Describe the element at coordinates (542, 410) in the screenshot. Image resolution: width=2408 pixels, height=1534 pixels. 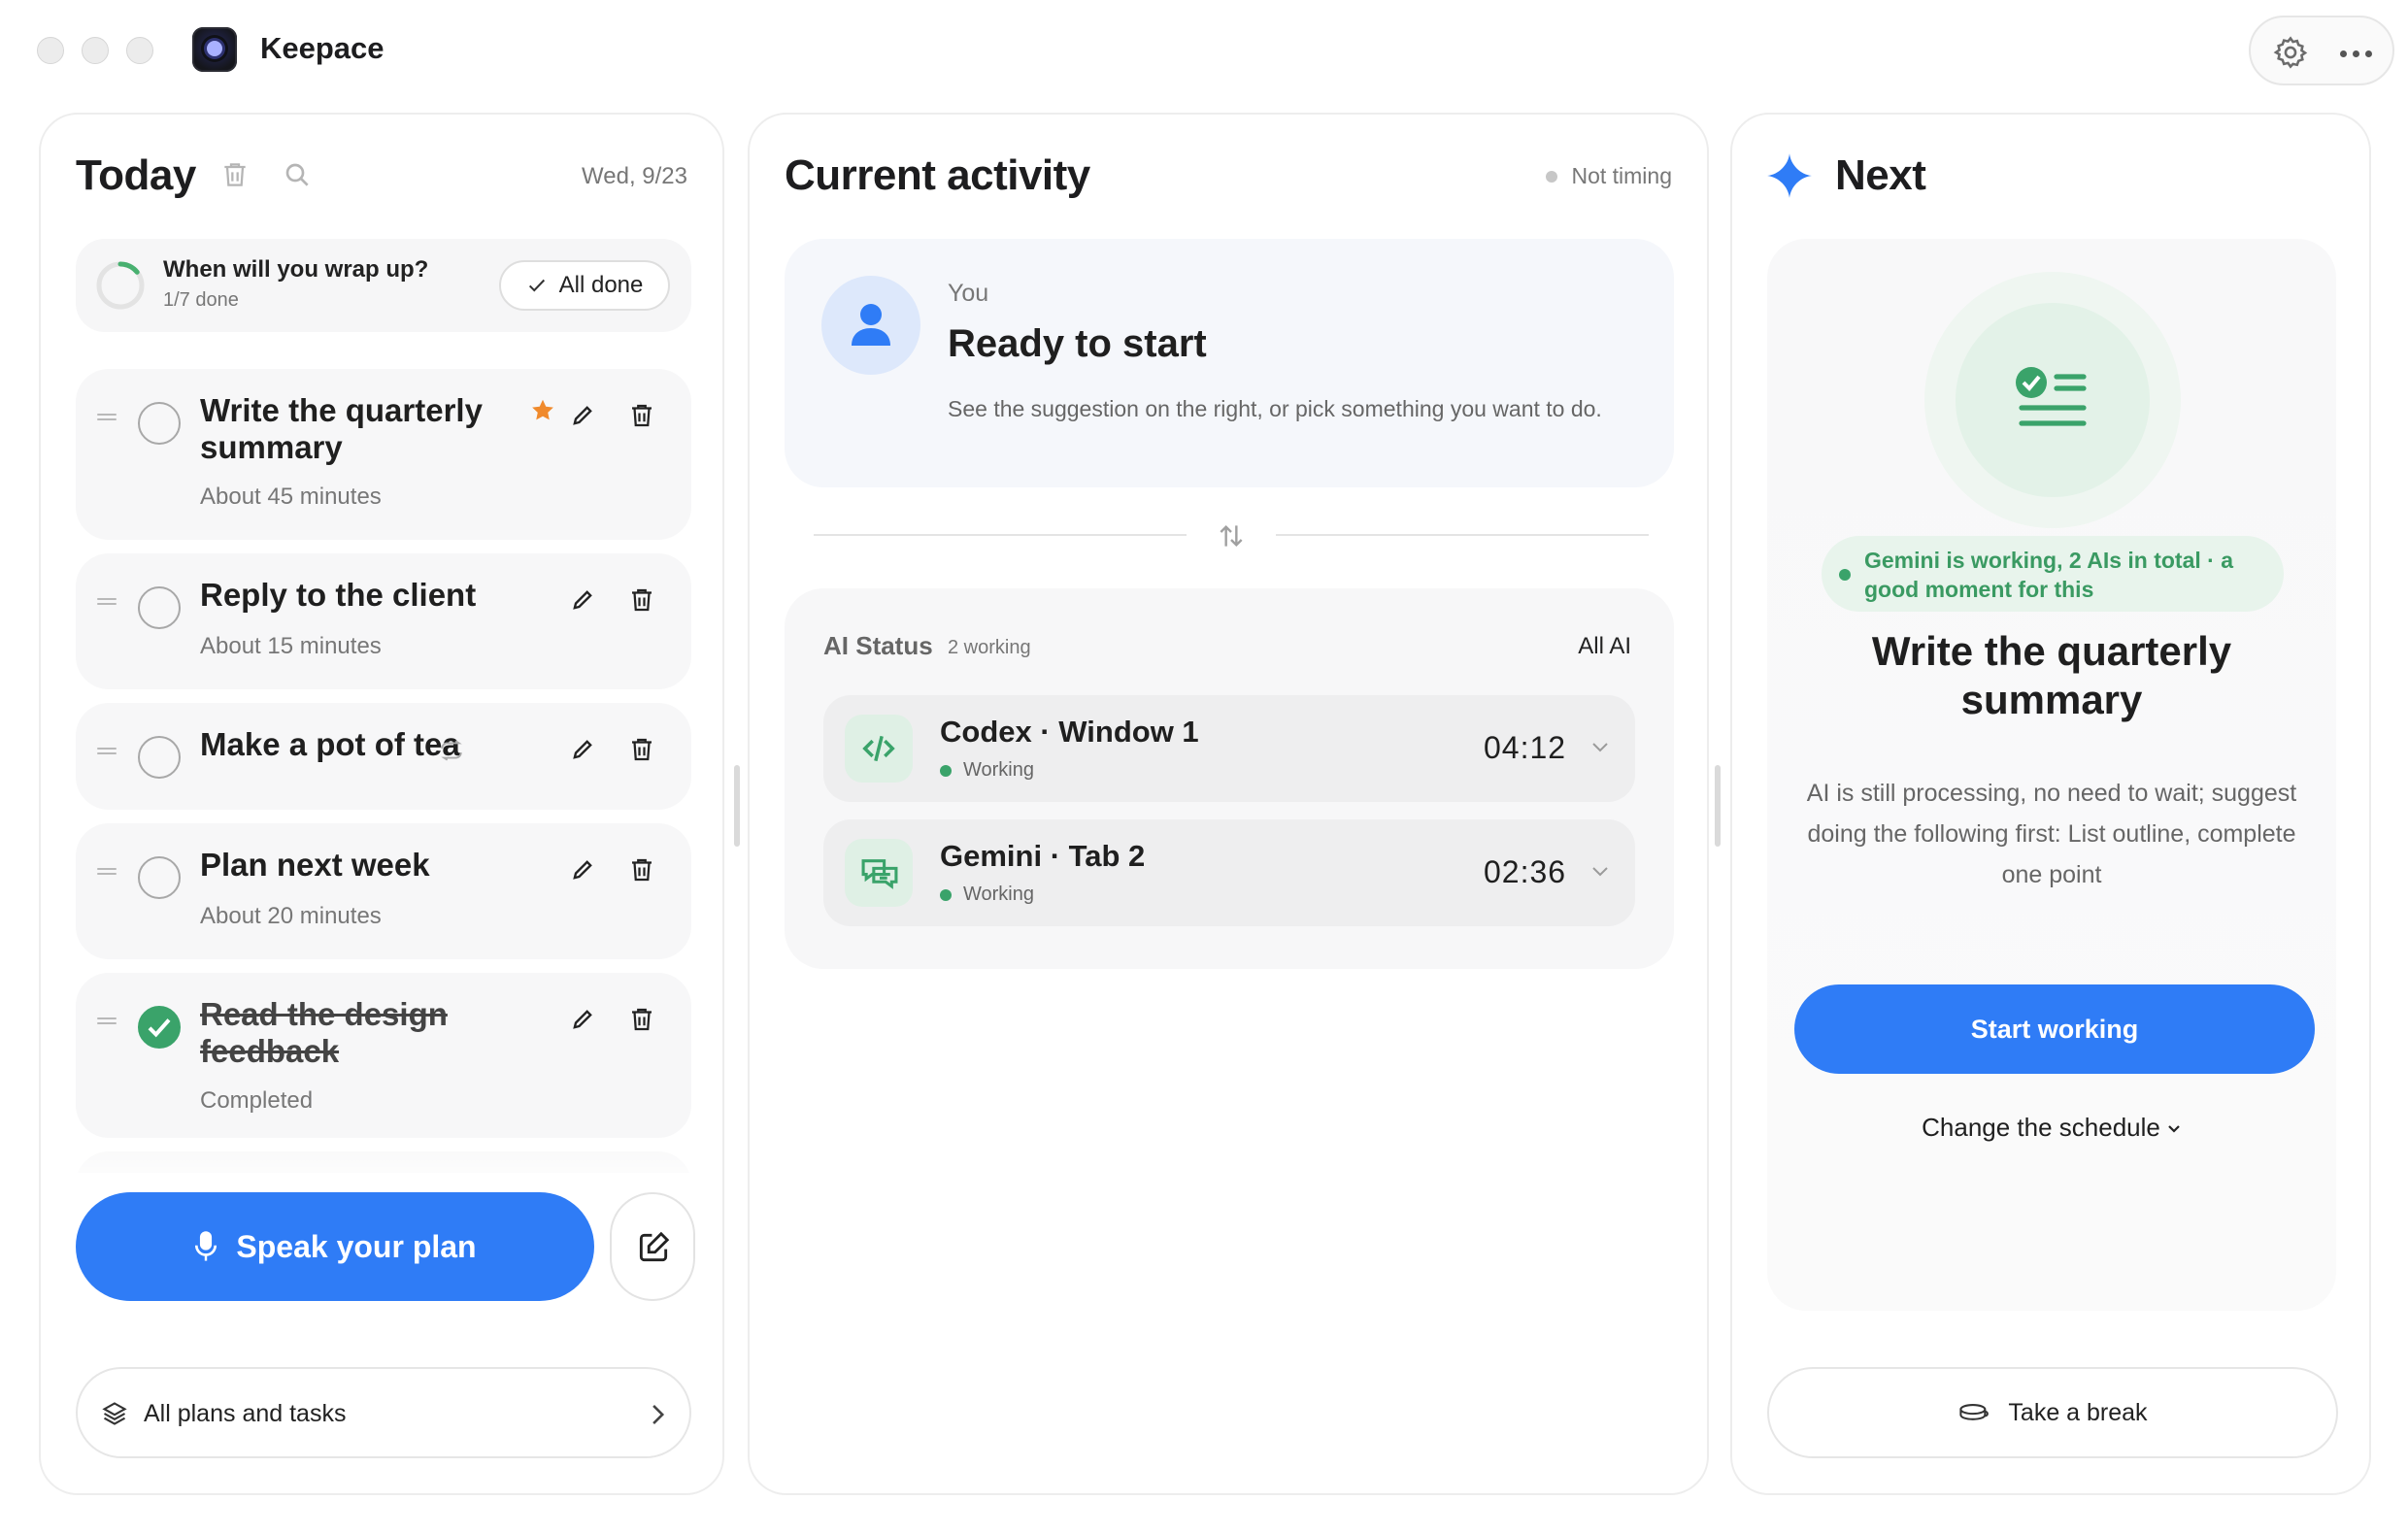
I see `star-icon` at that location.